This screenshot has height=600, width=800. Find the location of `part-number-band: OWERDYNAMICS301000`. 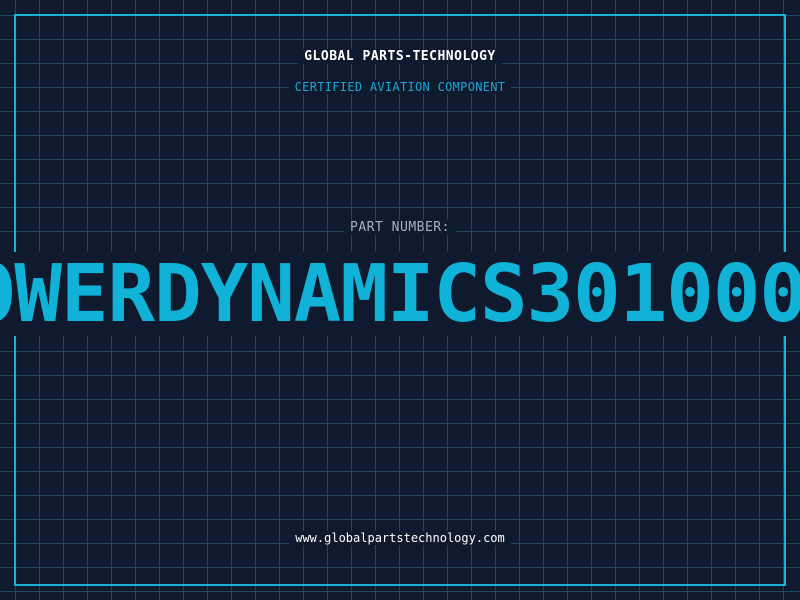

part-number-band: OWERDYNAMICS301000 is located at coordinates (400, 294).